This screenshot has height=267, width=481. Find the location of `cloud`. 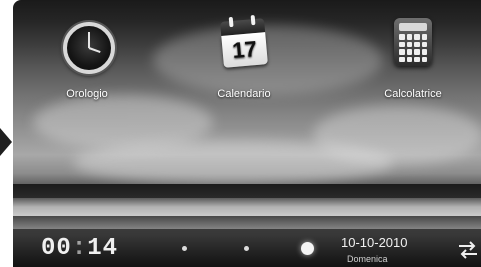

cloud is located at coordinates (233, 162).